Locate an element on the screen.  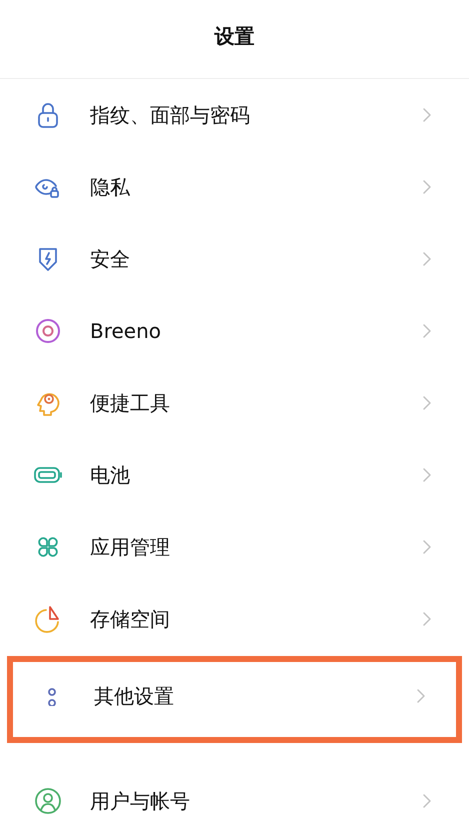
row-label: 隐私 is located at coordinates (110, 187).